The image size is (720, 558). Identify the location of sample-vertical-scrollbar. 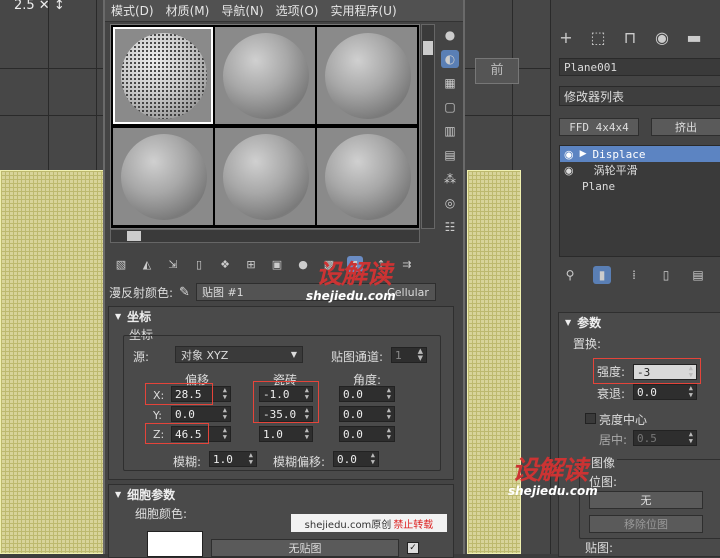
(428, 126).